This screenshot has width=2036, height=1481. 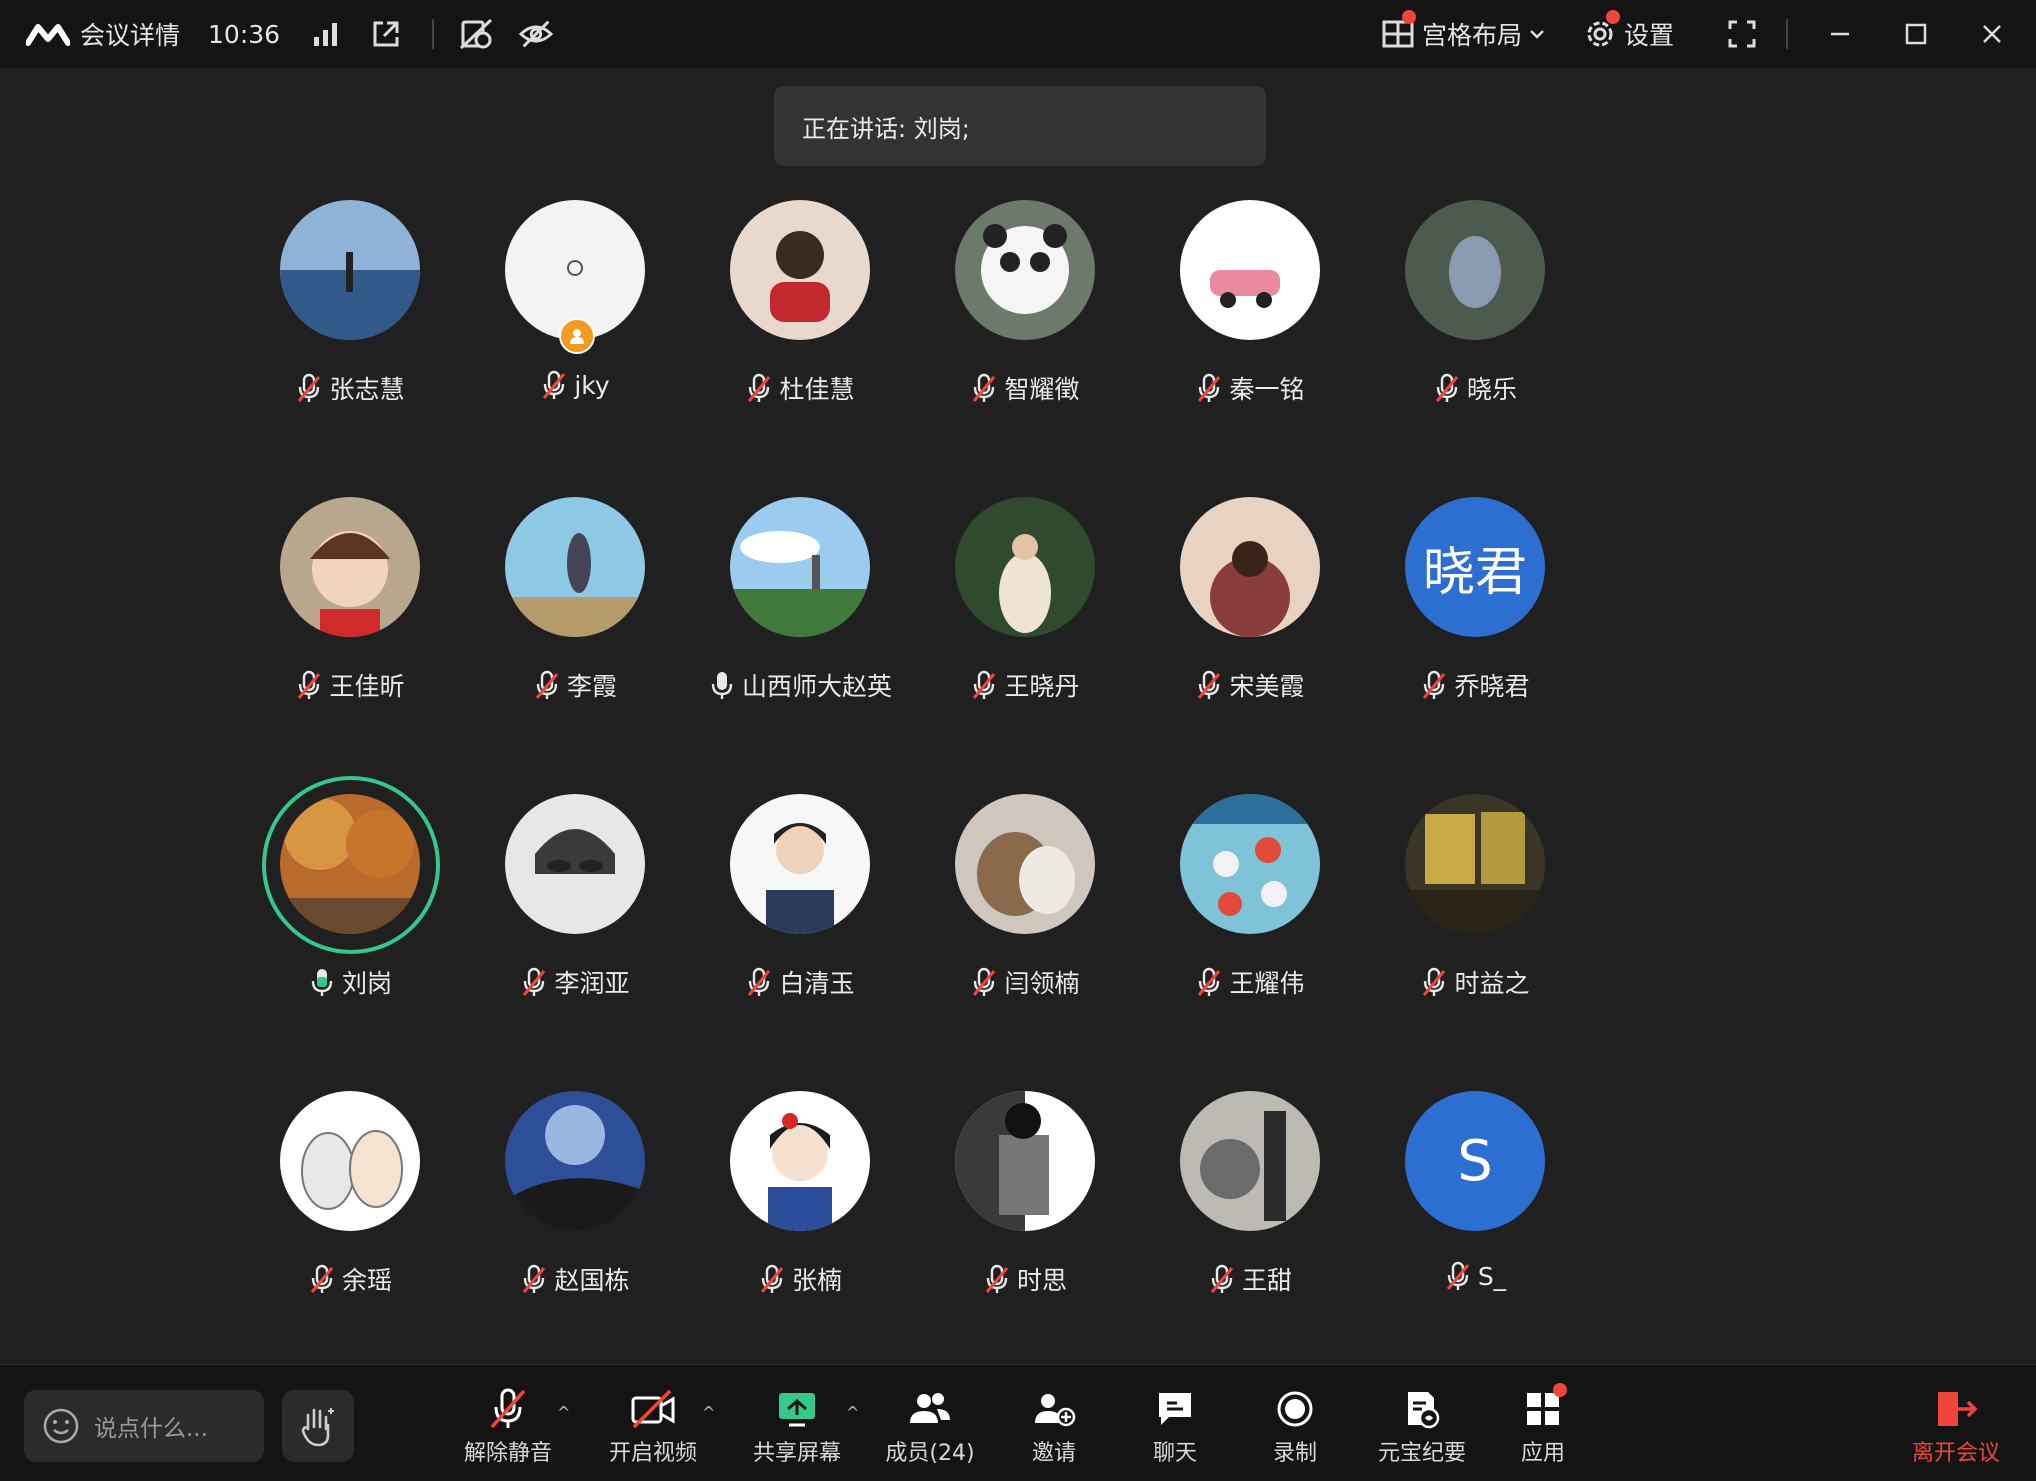 What do you see at coordinates (1958, 1409) in the screenshot?
I see `exit-door-icon` at bounding box center [1958, 1409].